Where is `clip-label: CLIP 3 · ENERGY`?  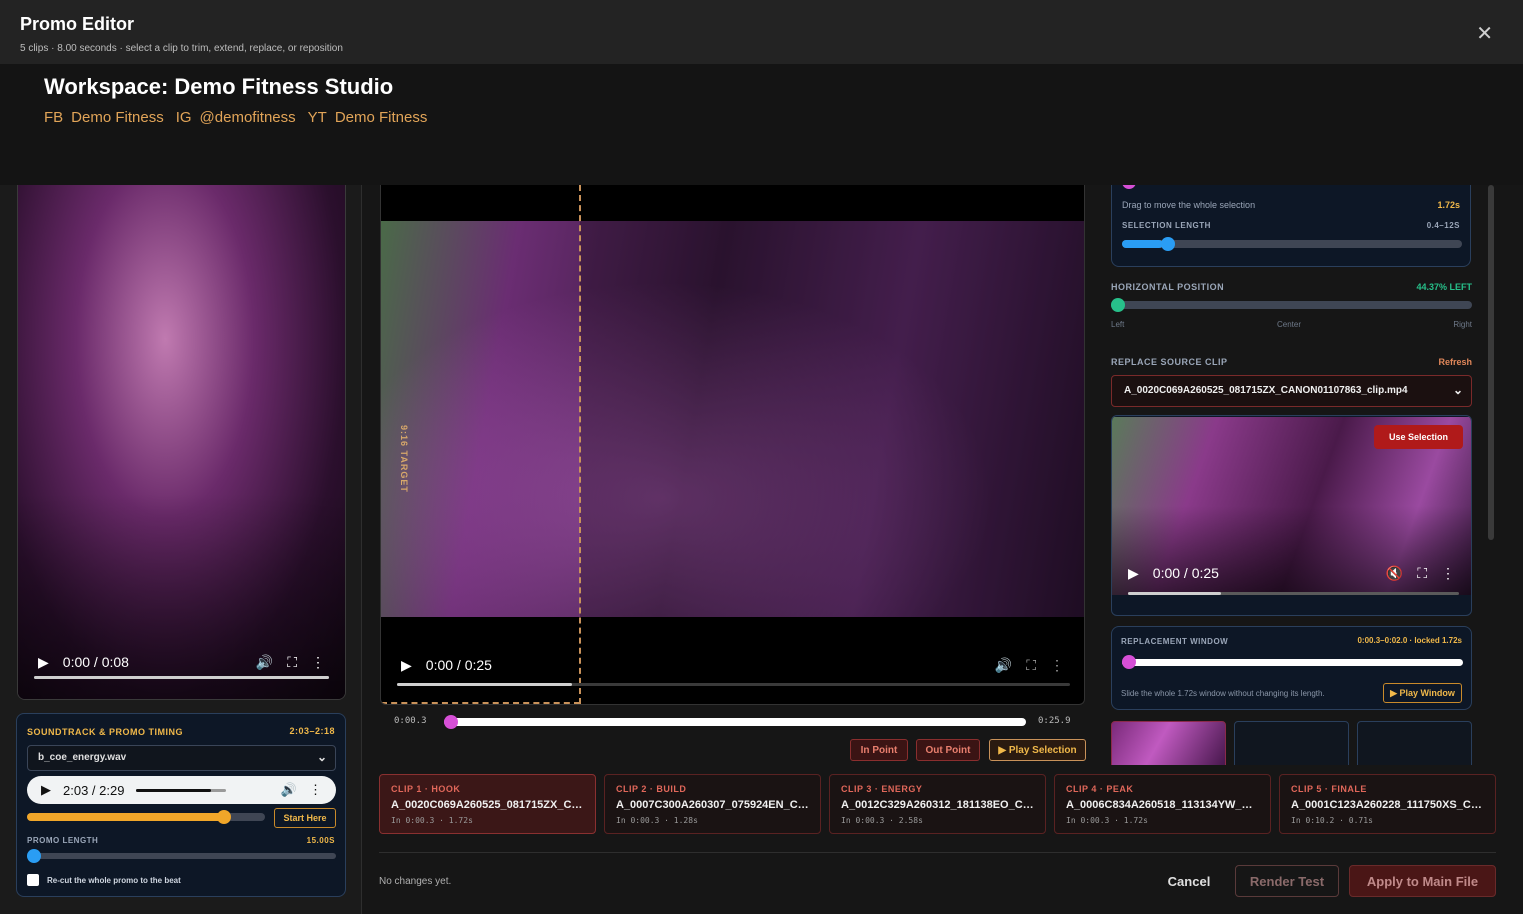
clip-label: CLIP 3 · ENERGY is located at coordinates (882, 789).